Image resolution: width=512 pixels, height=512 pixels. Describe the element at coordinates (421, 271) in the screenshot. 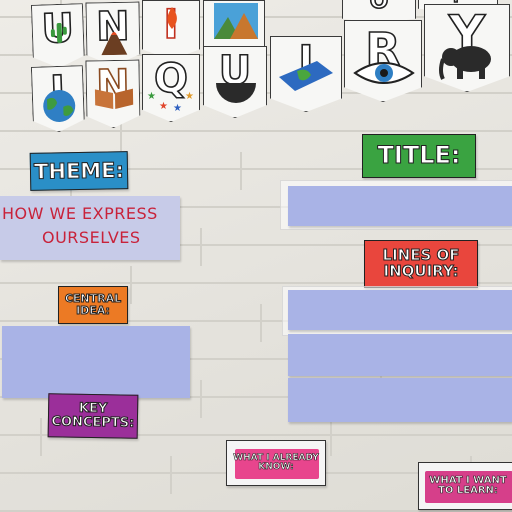

I see `lines-of-inquiry-line-2: INQUIRY:` at that location.